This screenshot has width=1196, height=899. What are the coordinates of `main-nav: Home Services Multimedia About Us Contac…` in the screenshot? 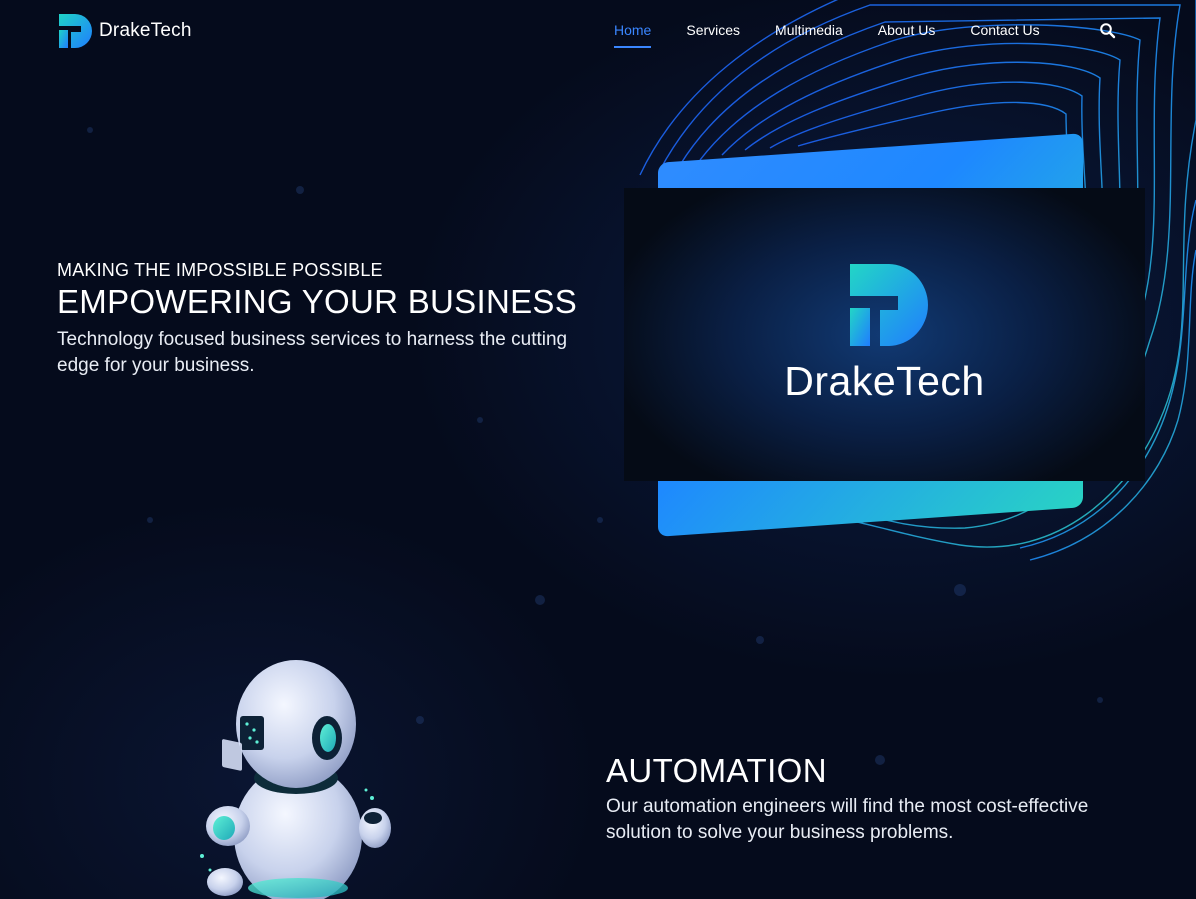 It's located at (844, 34).